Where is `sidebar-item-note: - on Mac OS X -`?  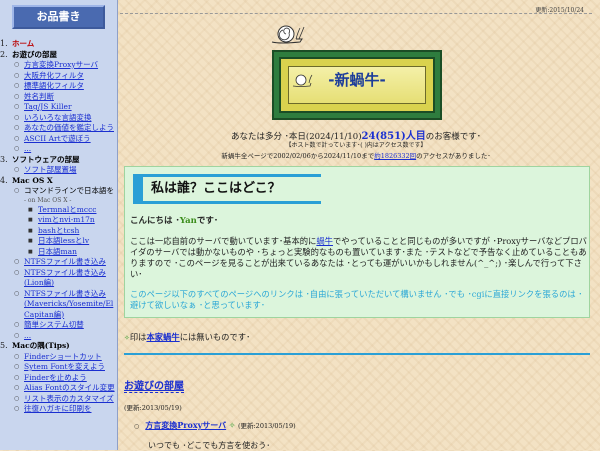
sidebar-item-note: - on Mac OS X - is located at coordinates (48, 200).